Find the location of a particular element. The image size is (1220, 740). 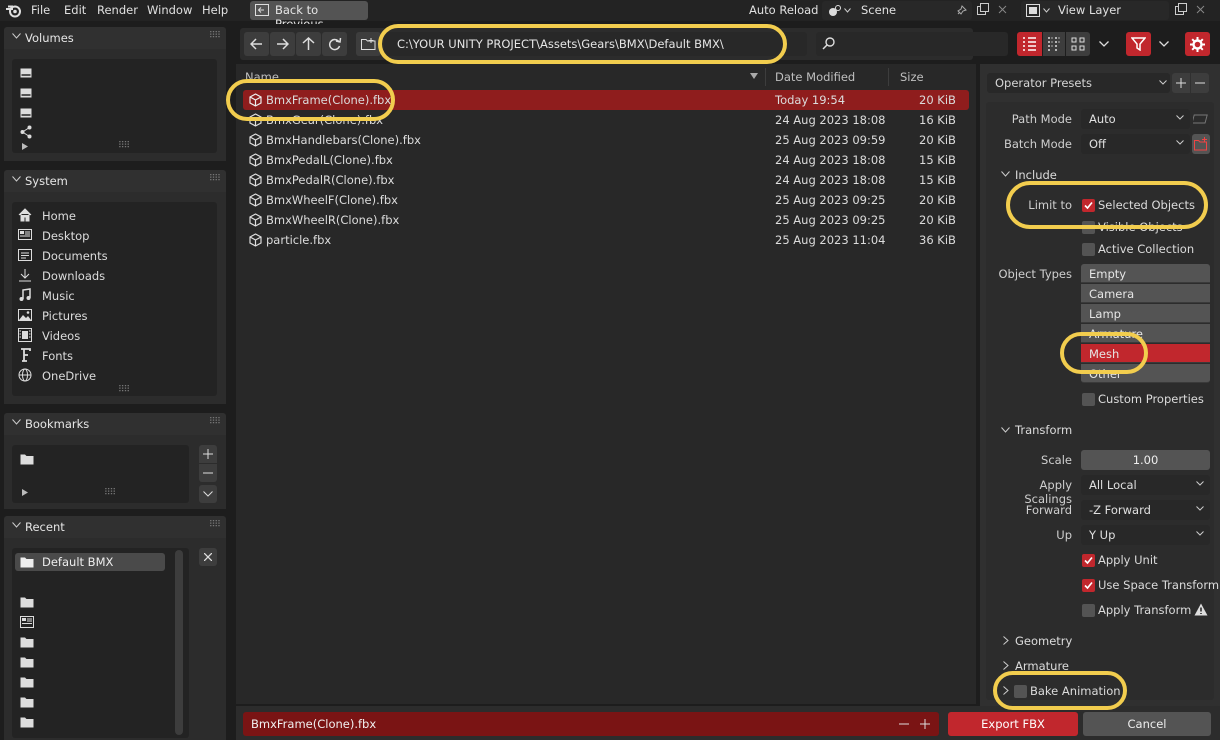

close-scene-icon is located at coordinates (1002, 9).